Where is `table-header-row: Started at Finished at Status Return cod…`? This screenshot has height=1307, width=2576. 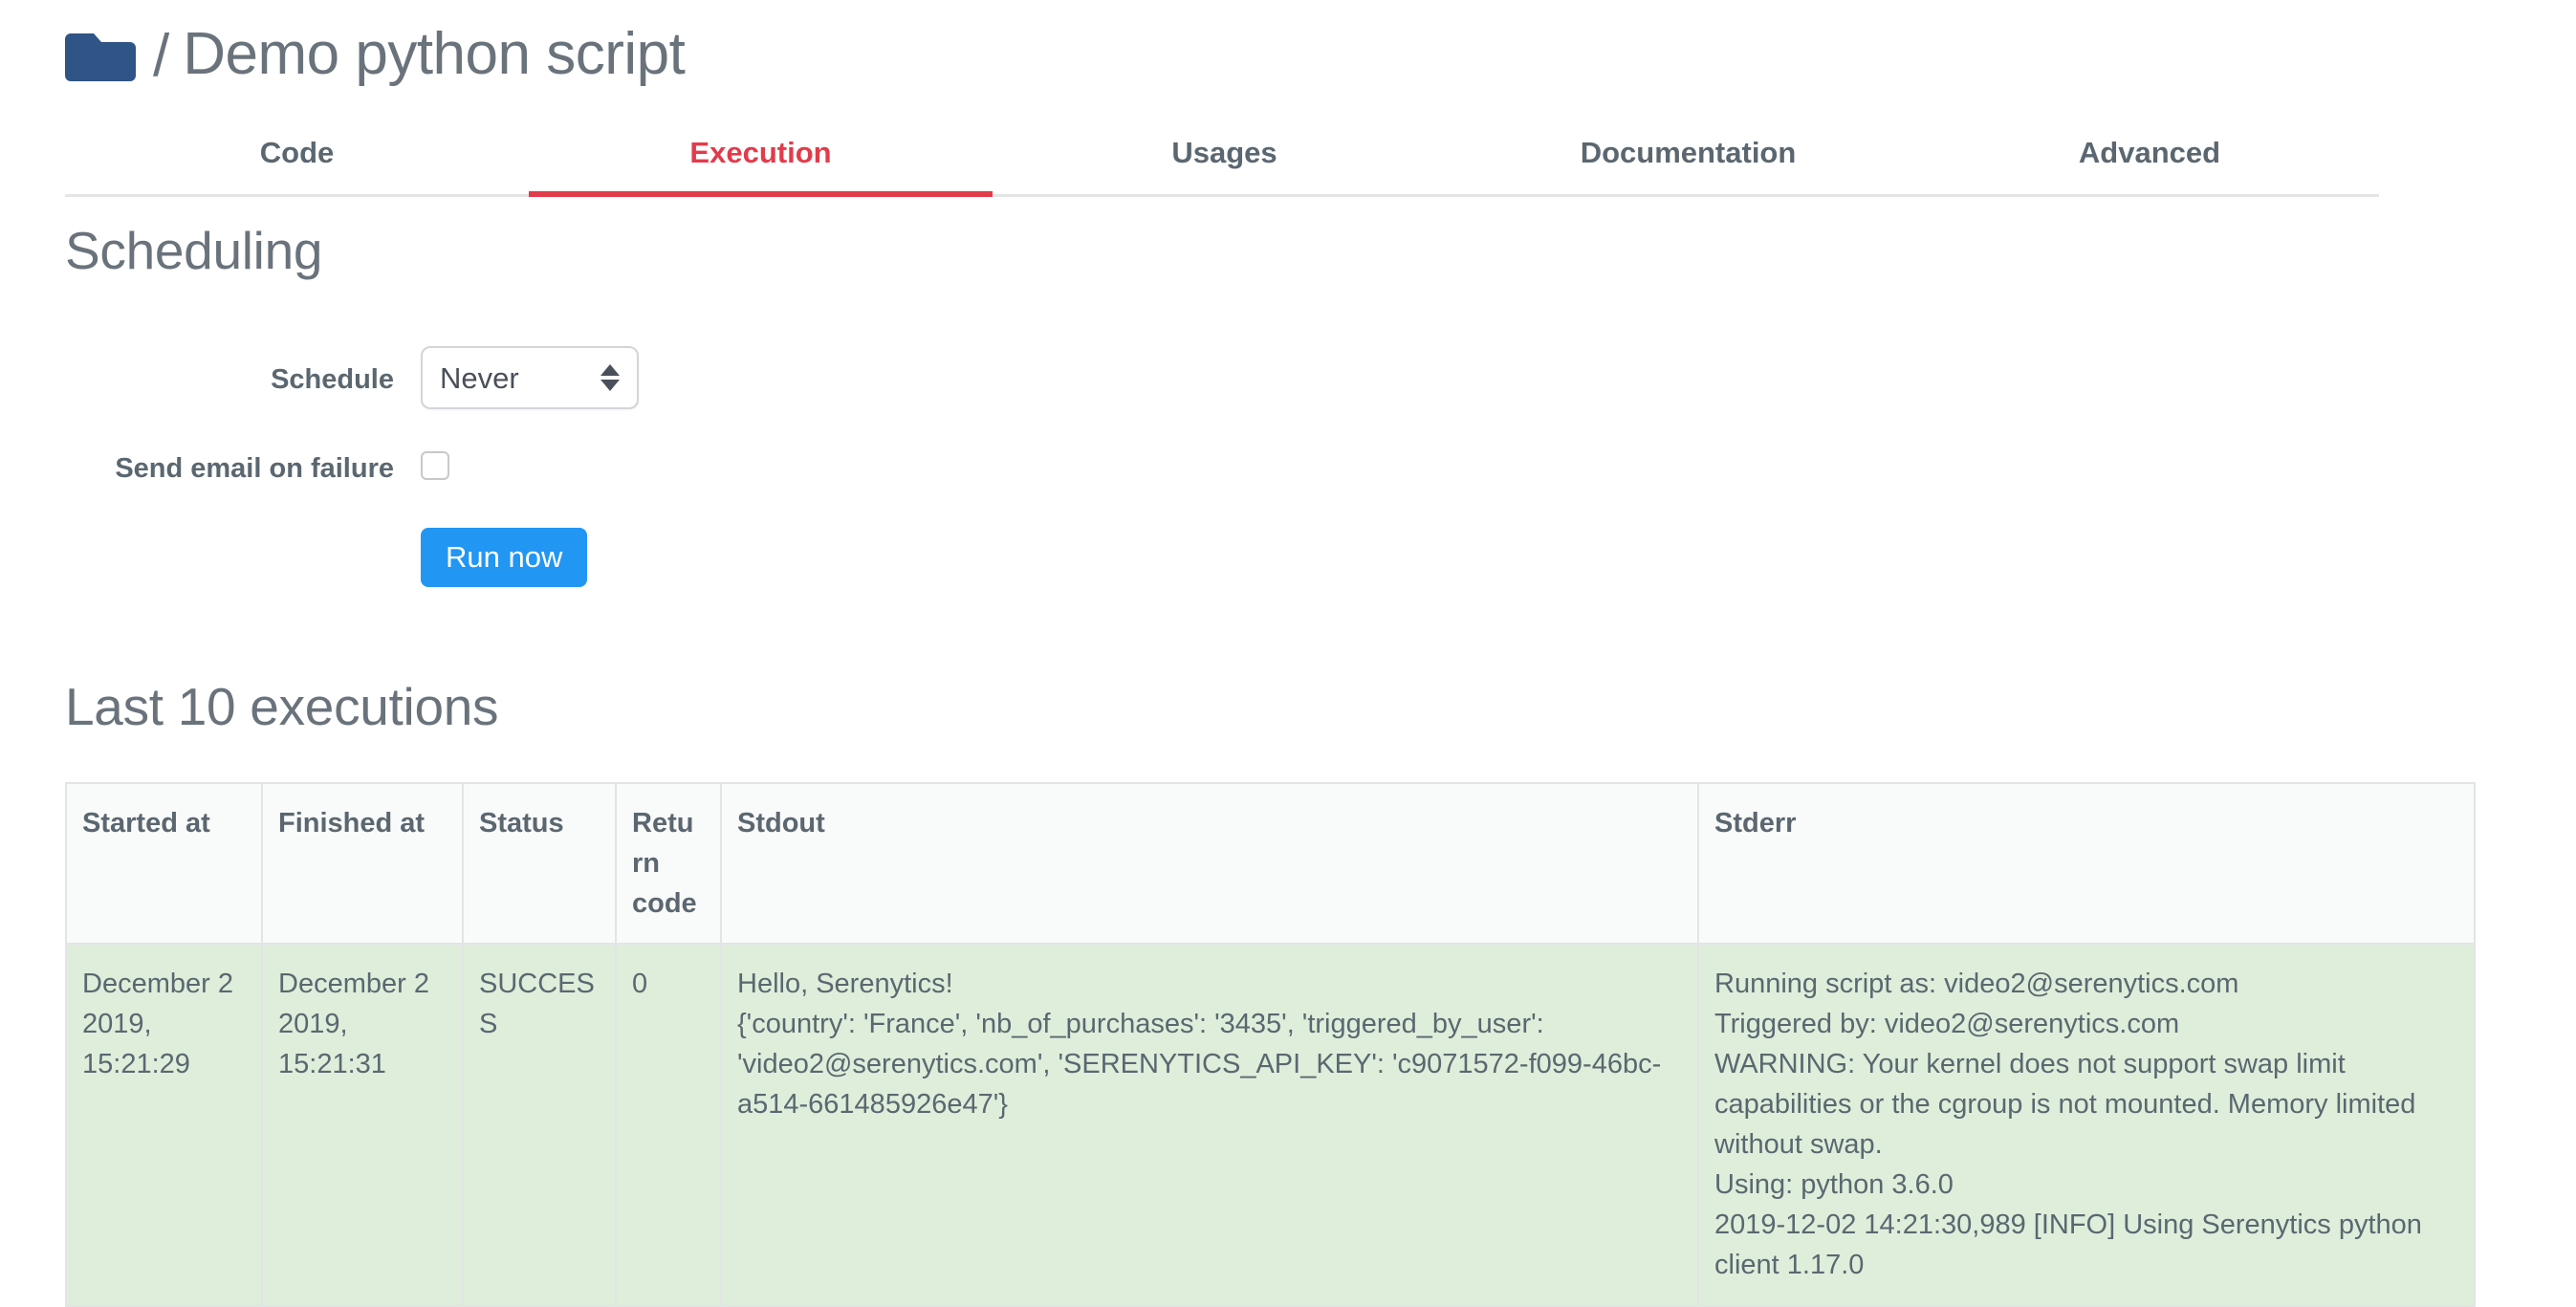
table-header-row: Started at Finished at Status Return cod… is located at coordinates (1270, 863).